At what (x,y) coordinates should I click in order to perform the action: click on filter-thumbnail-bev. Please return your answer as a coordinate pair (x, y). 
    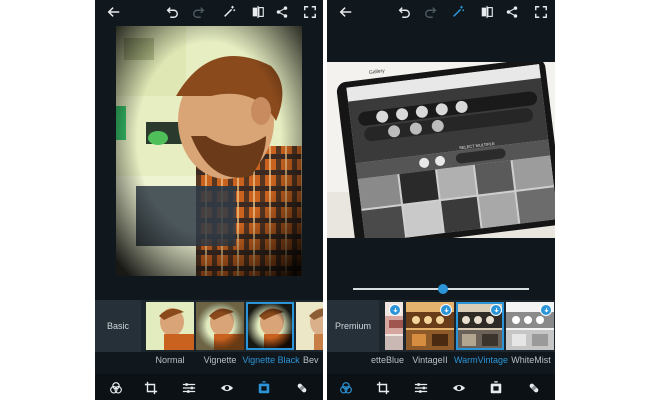
    Looking at the image, I should click on (309, 326).